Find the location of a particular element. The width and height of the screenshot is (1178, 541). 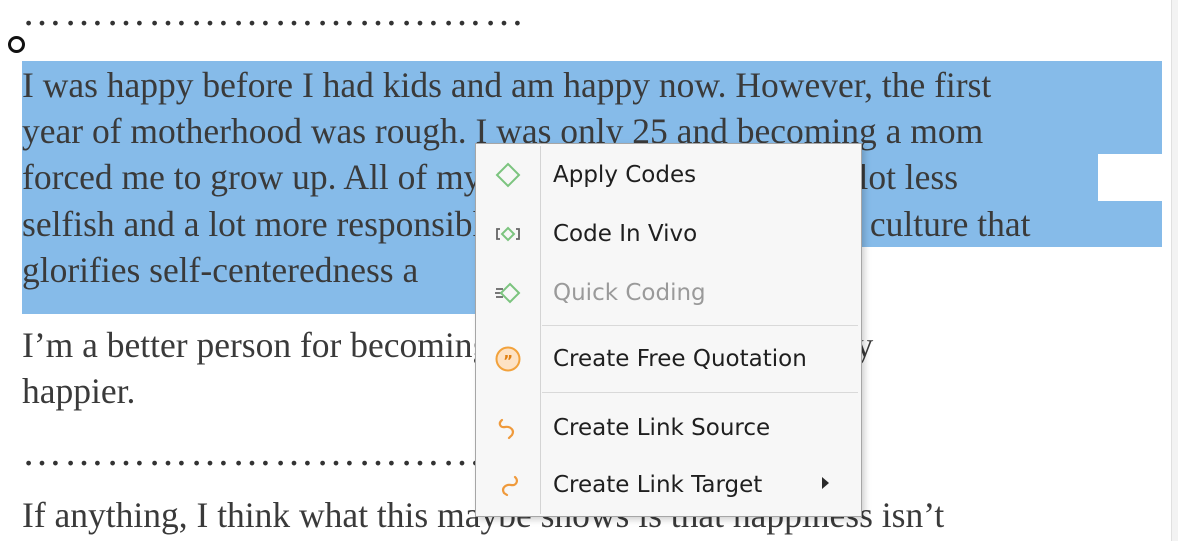

menu-item-create-link-target: Create Link Target is located at coordinates (668, 485).